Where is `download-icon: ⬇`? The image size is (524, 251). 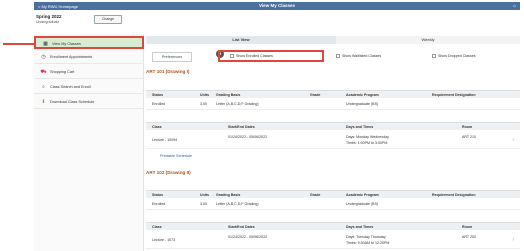 download-icon: ⬇ is located at coordinates (43, 102).